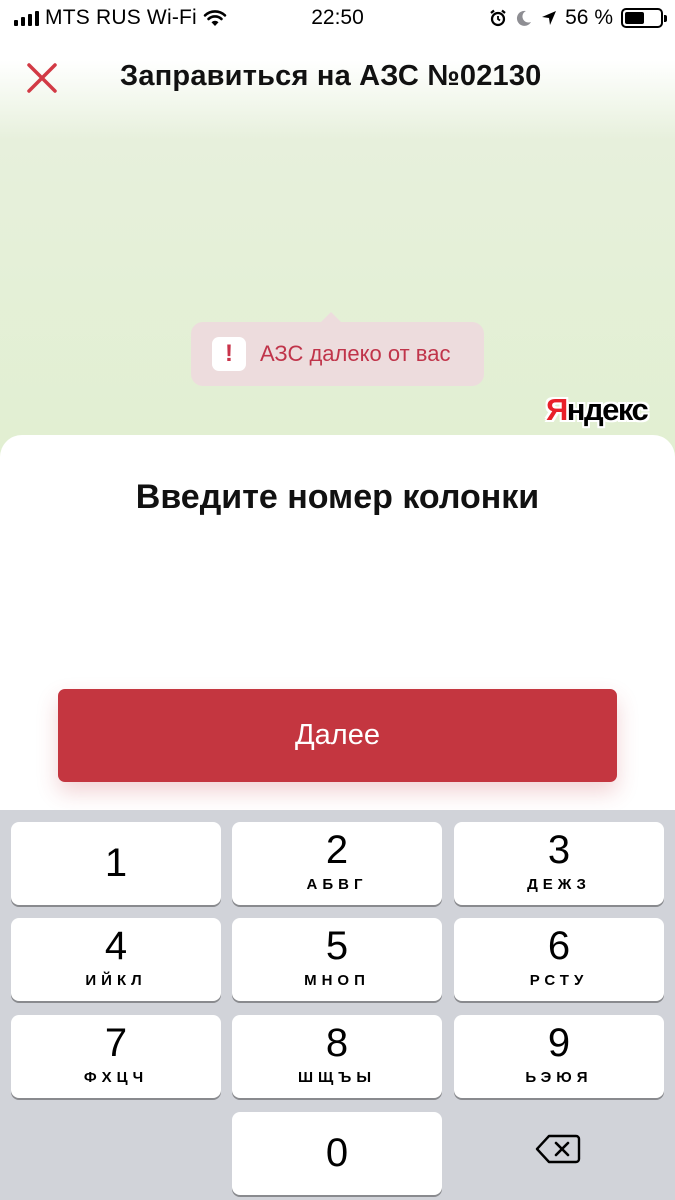 This screenshot has height=1200, width=675. Describe the element at coordinates (597, 409) in the screenshot. I see `yandex-logo: Яндекс` at that location.